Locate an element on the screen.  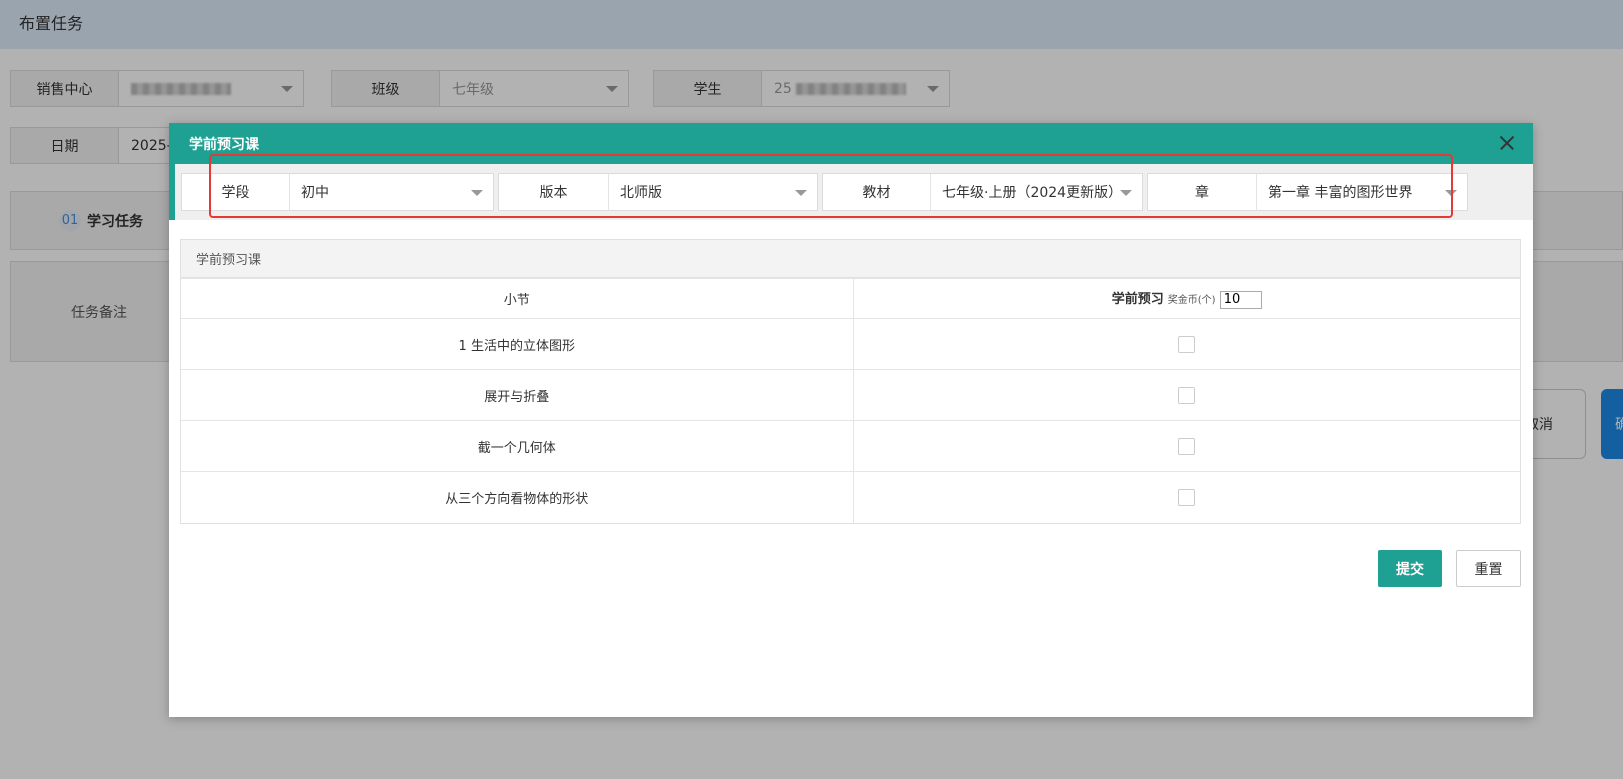
close-icon is located at coordinates (1507, 143).